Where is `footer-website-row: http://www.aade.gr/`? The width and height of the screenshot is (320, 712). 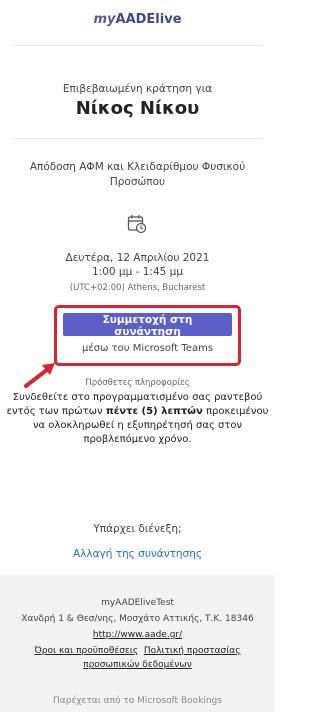
footer-website-row: http://www.aade.gr/ is located at coordinates (137, 635).